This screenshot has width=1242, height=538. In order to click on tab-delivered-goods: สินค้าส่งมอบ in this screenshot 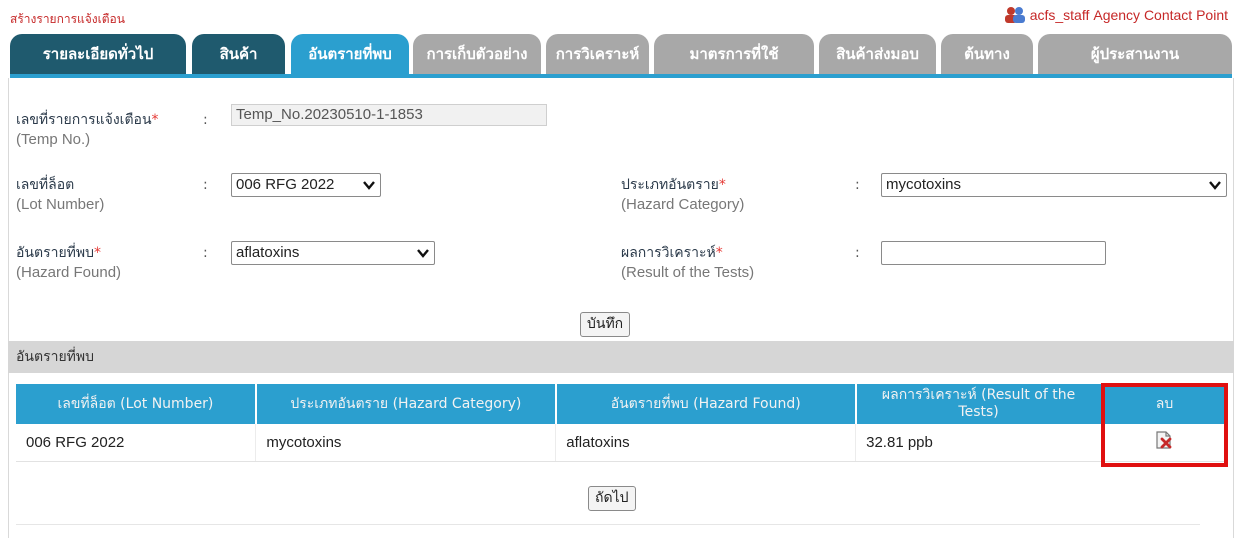, I will do `click(877, 55)`.